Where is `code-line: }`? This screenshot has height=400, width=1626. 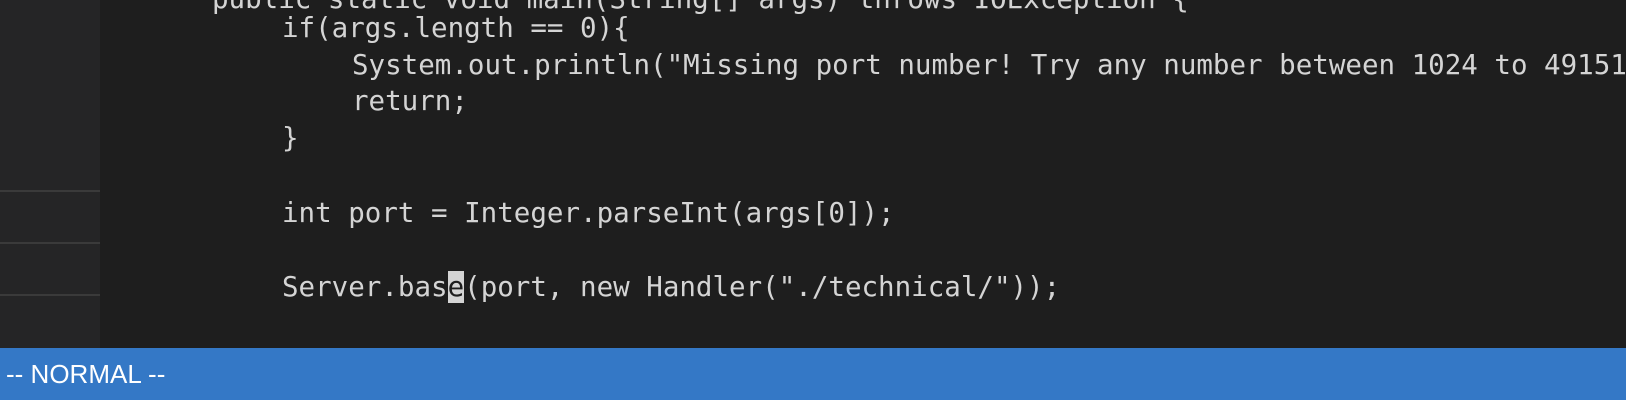
code-line: } is located at coordinates (290, 138).